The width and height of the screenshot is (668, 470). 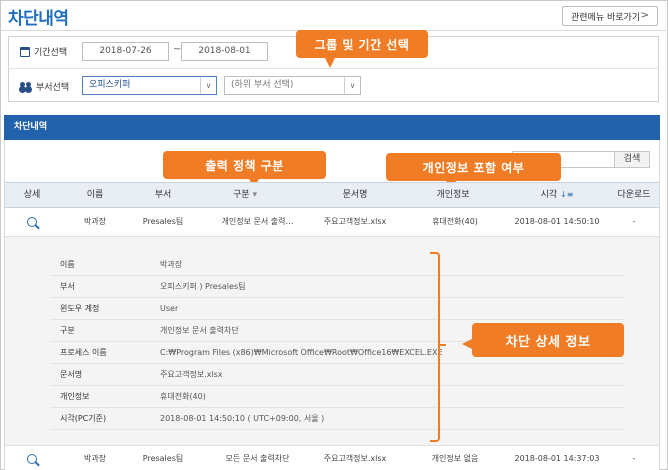 I want to click on col-download: 다운로드, so click(x=634, y=195).